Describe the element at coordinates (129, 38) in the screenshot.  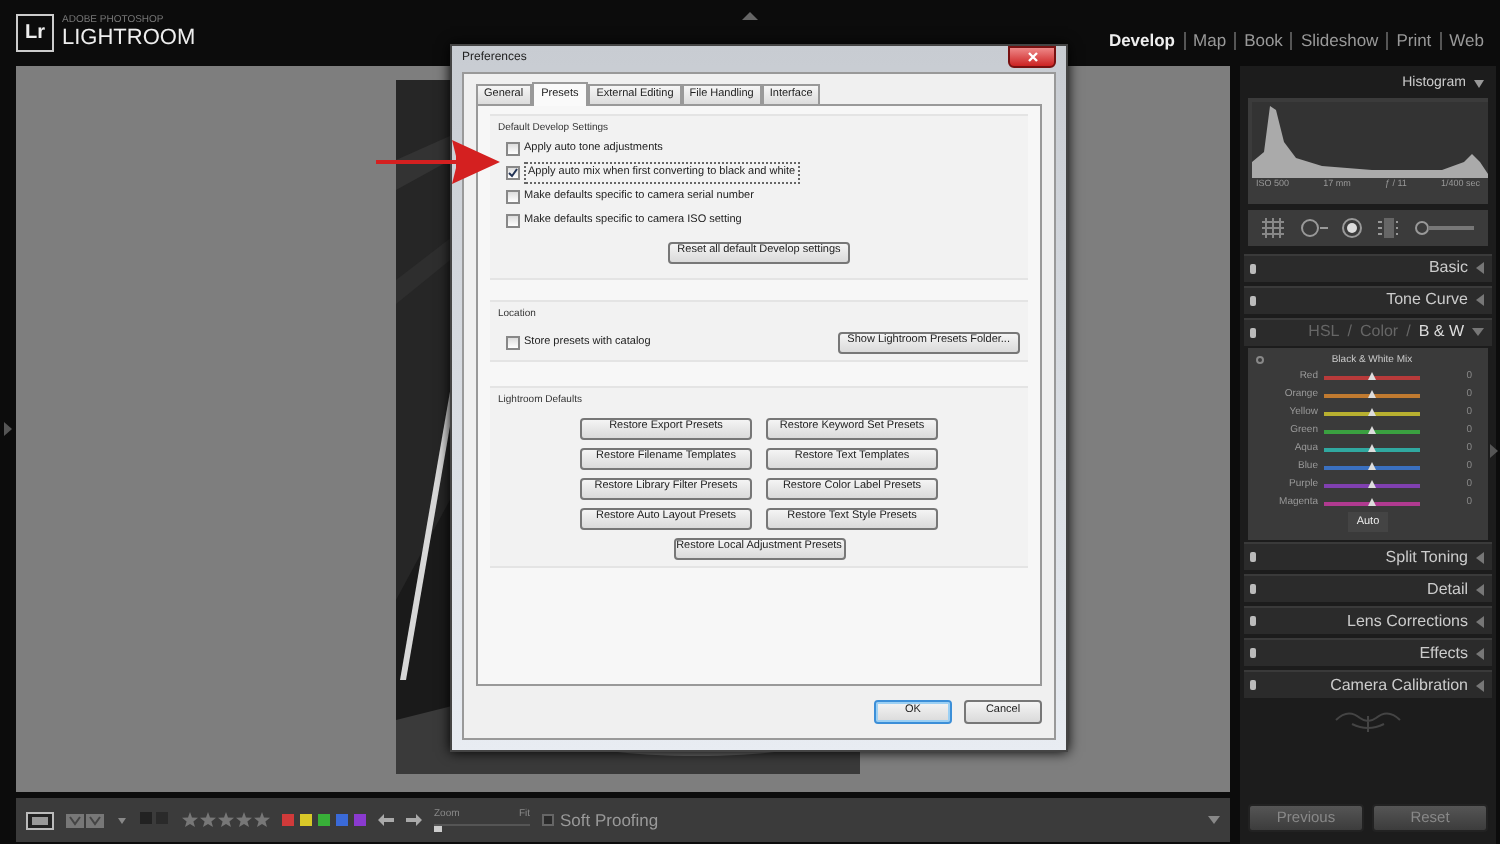
I see `brand-name: LIGHTROOM` at that location.